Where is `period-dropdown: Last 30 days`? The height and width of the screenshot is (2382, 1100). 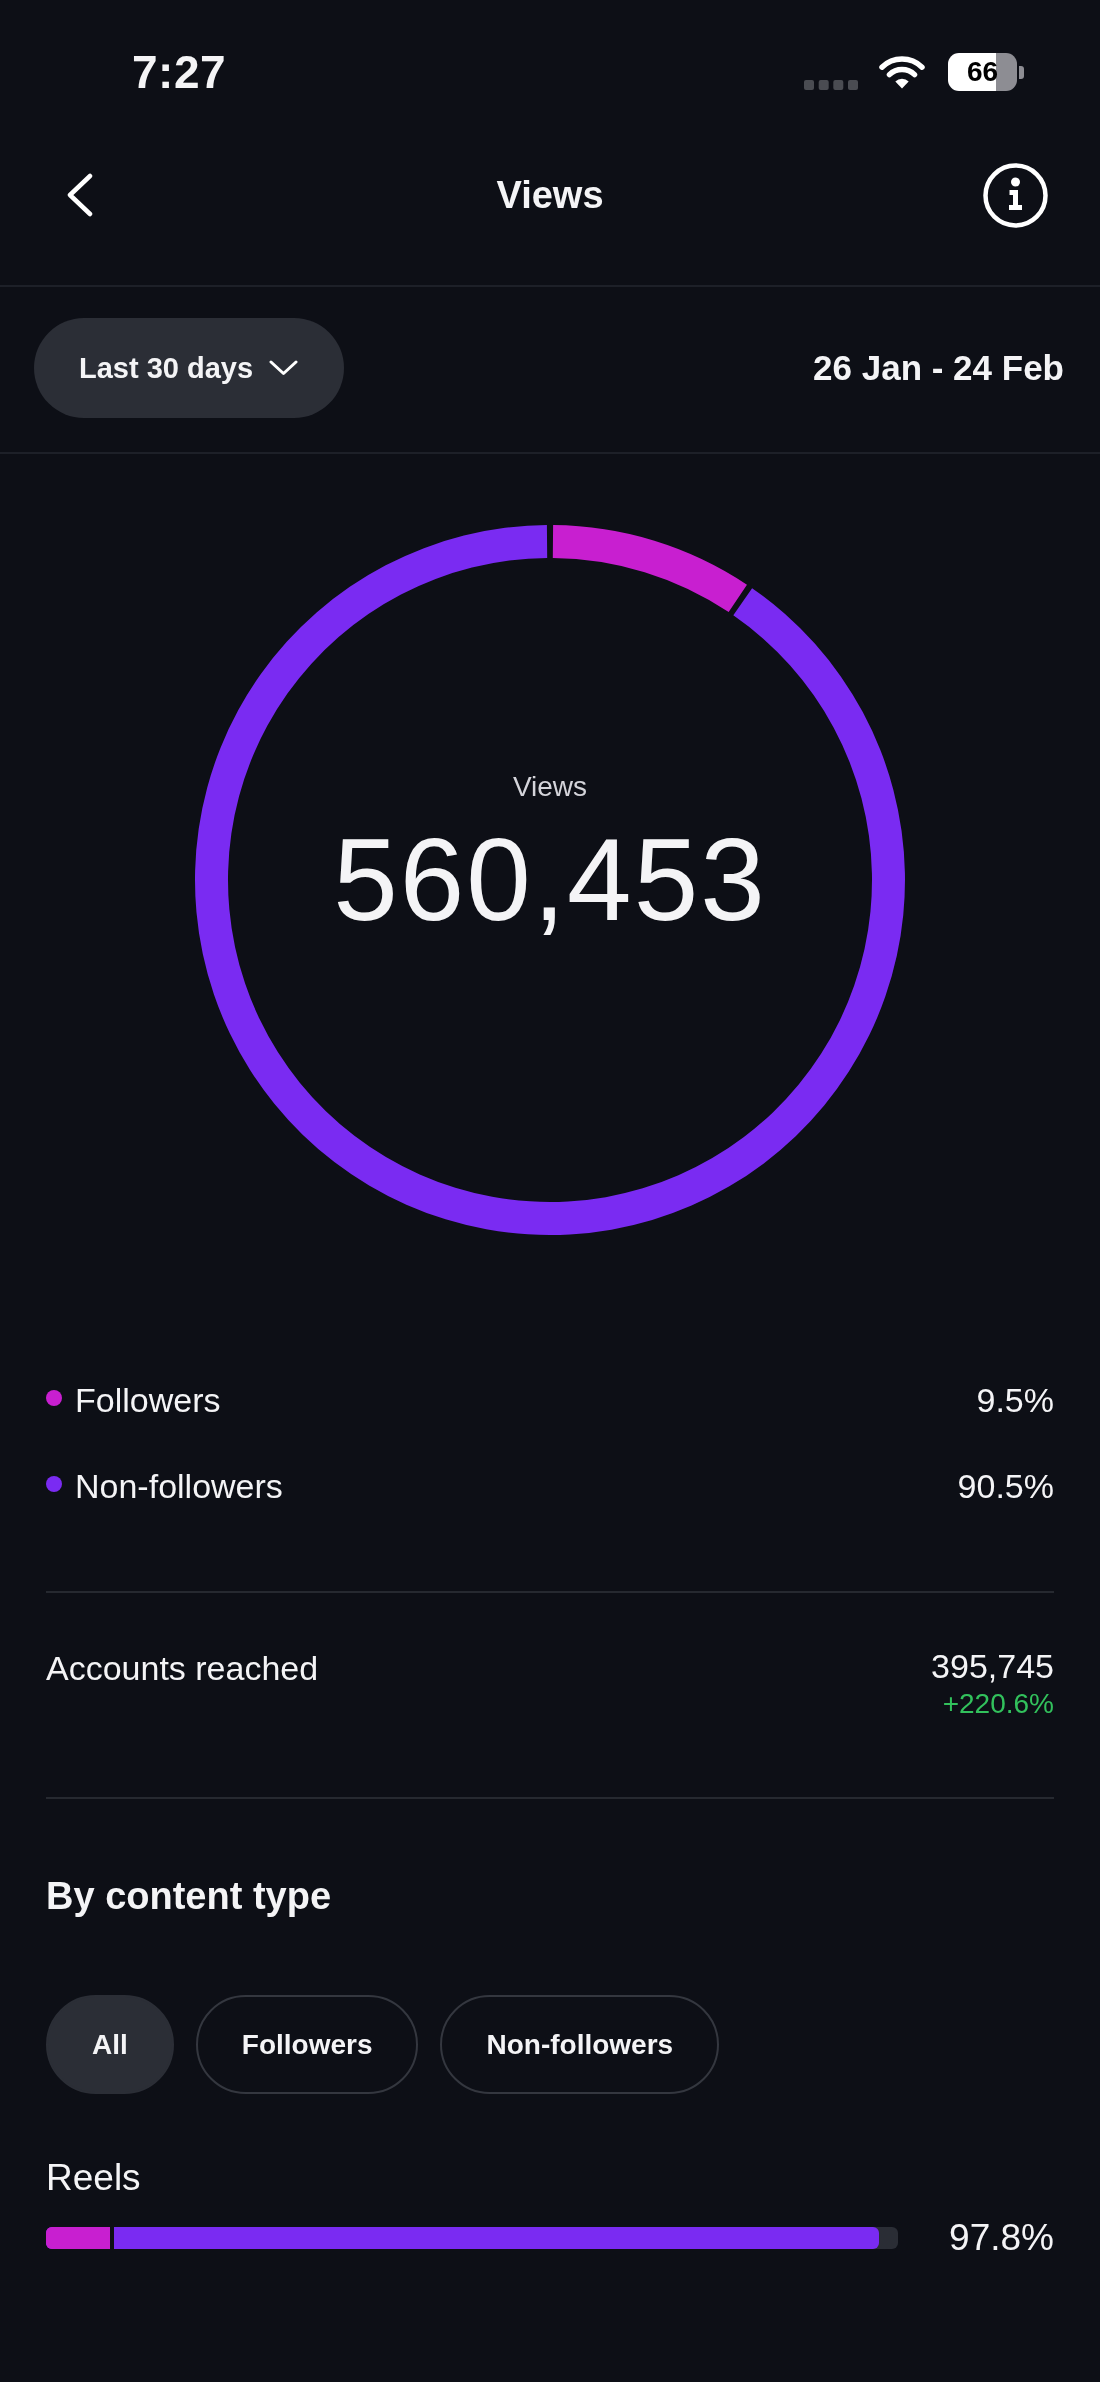
period-dropdown: Last 30 days is located at coordinates (189, 368).